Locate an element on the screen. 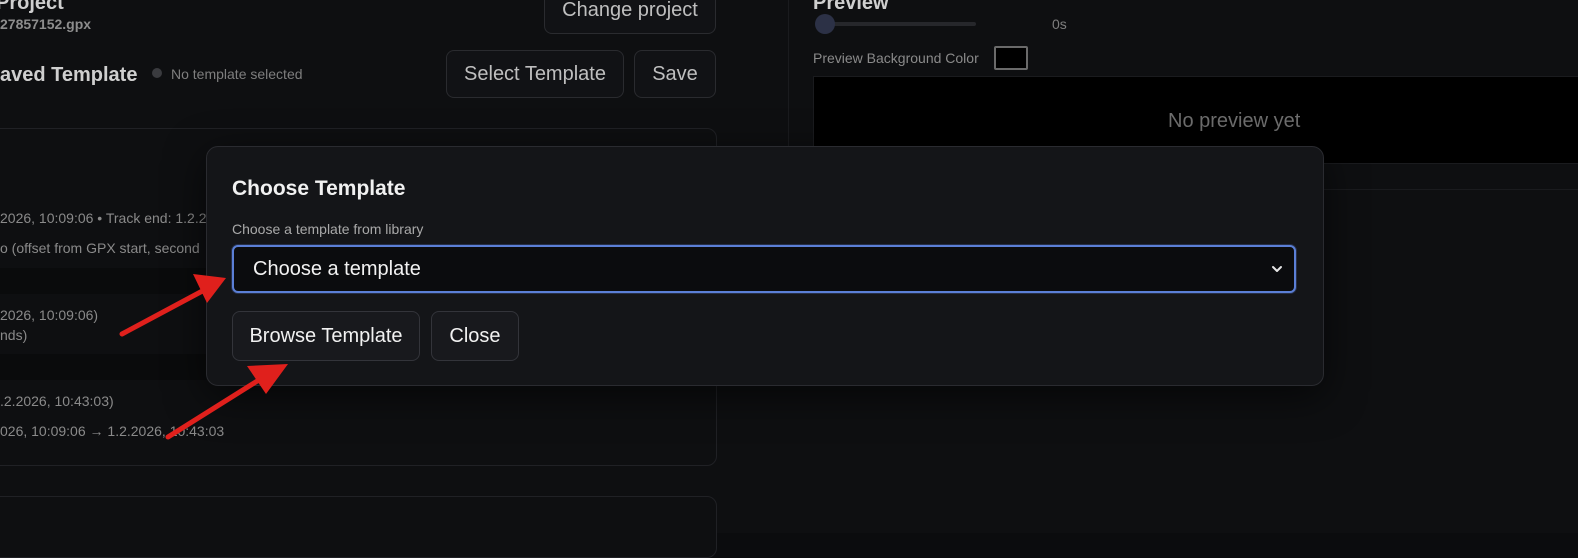  preview-empty-text: No preview yet is located at coordinates (1234, 121).